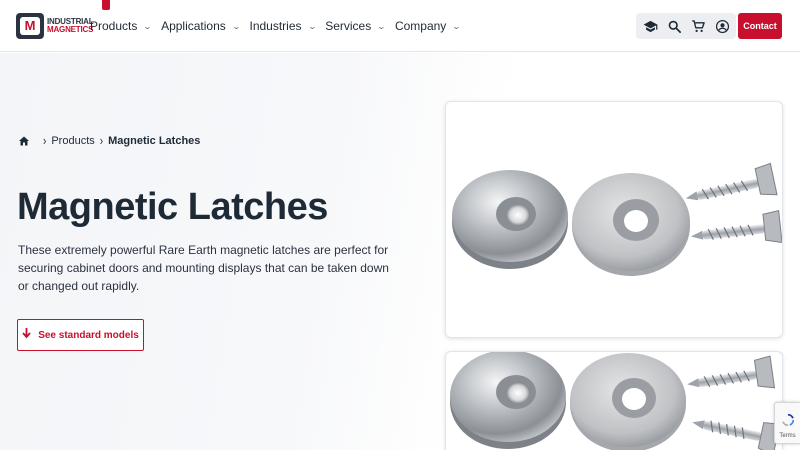 This screenshot has width=800, height=450. I want to click on see-standard-models-label: See standard models, so click(88, 335).